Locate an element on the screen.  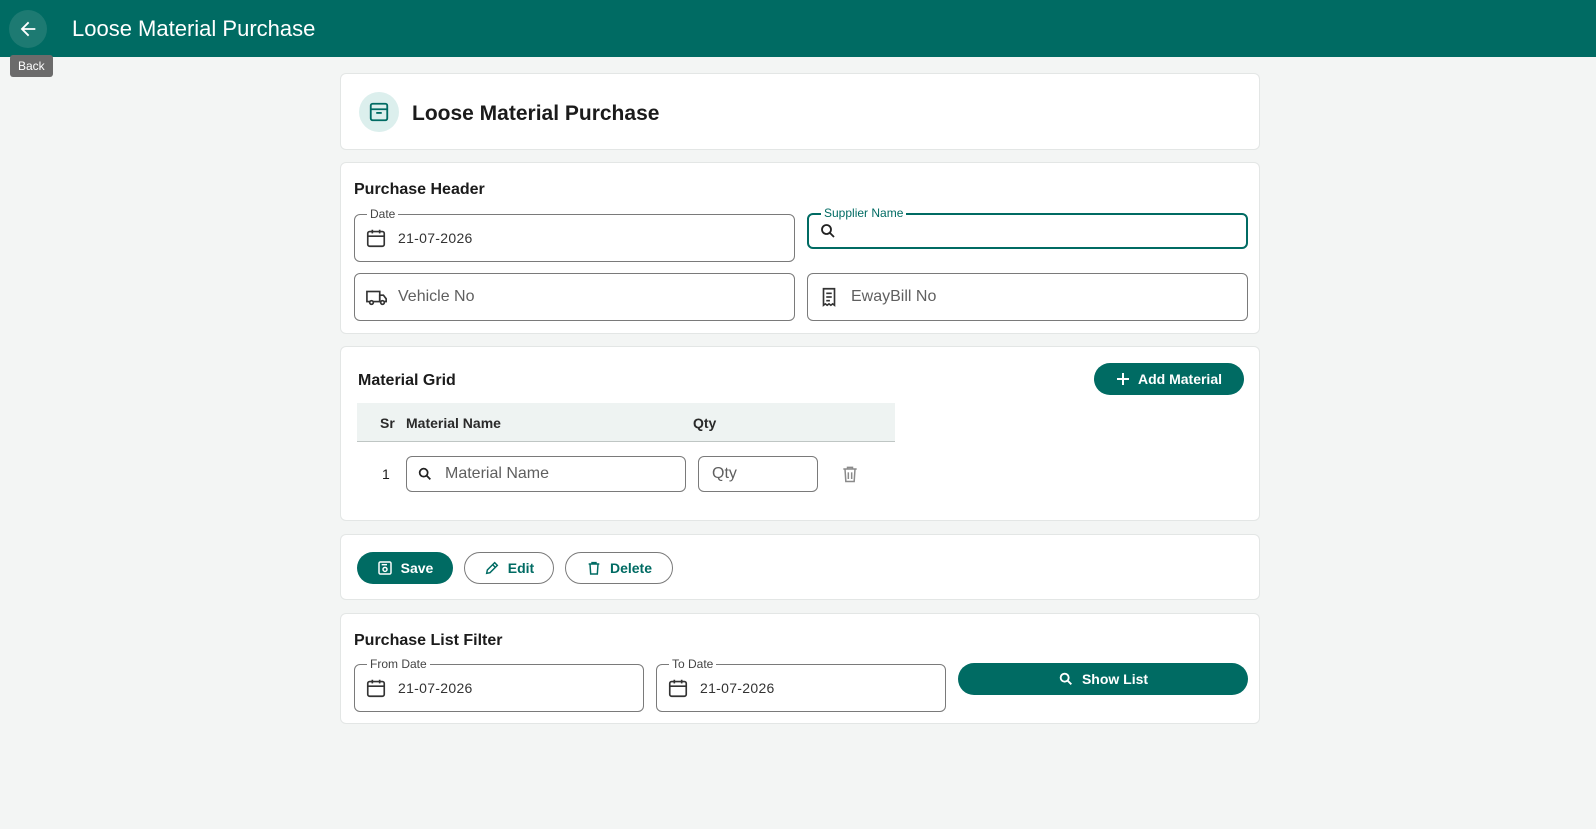
vehicle-no-field: Vehicle No is located at coordinates (574, 297).